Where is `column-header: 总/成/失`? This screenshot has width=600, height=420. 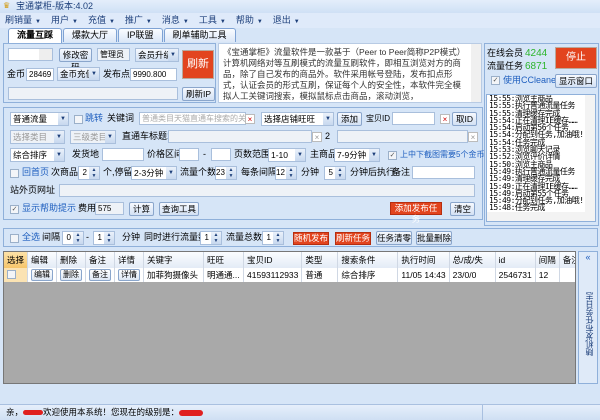
column-header: 总/成/失 is located at coordinates (472, 260).